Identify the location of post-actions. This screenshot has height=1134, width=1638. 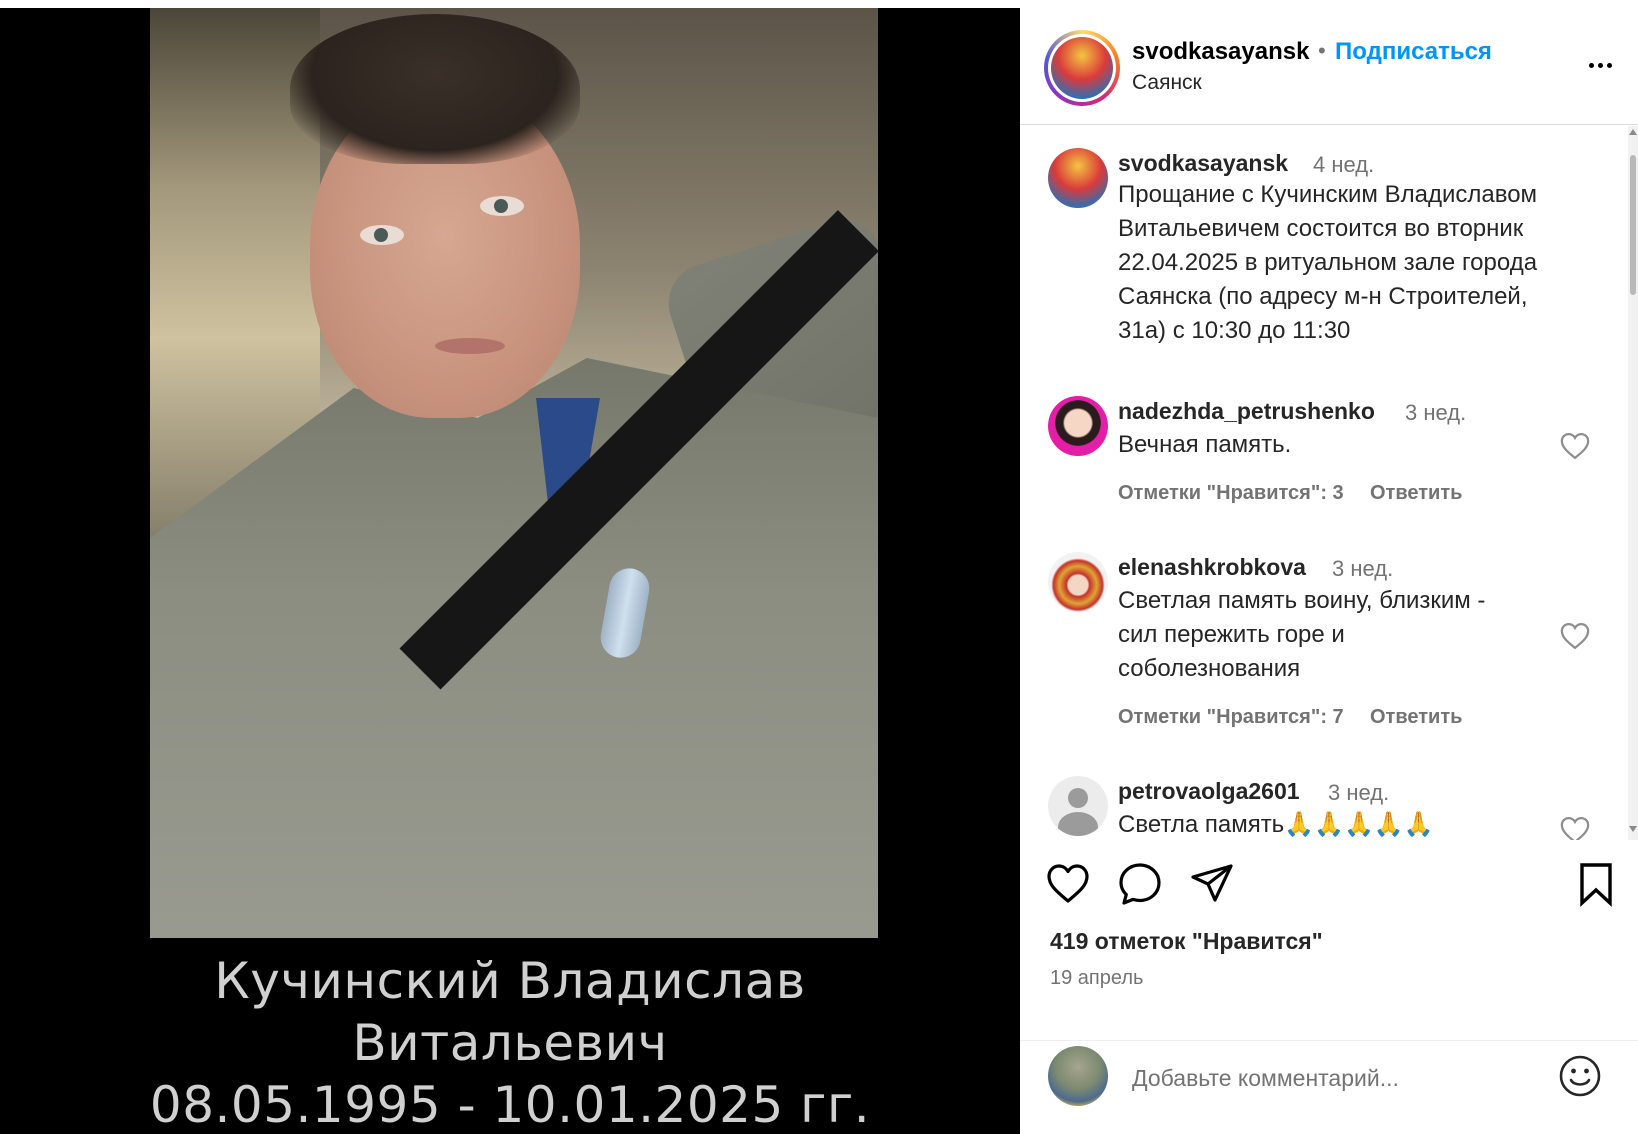
(1329, 890).